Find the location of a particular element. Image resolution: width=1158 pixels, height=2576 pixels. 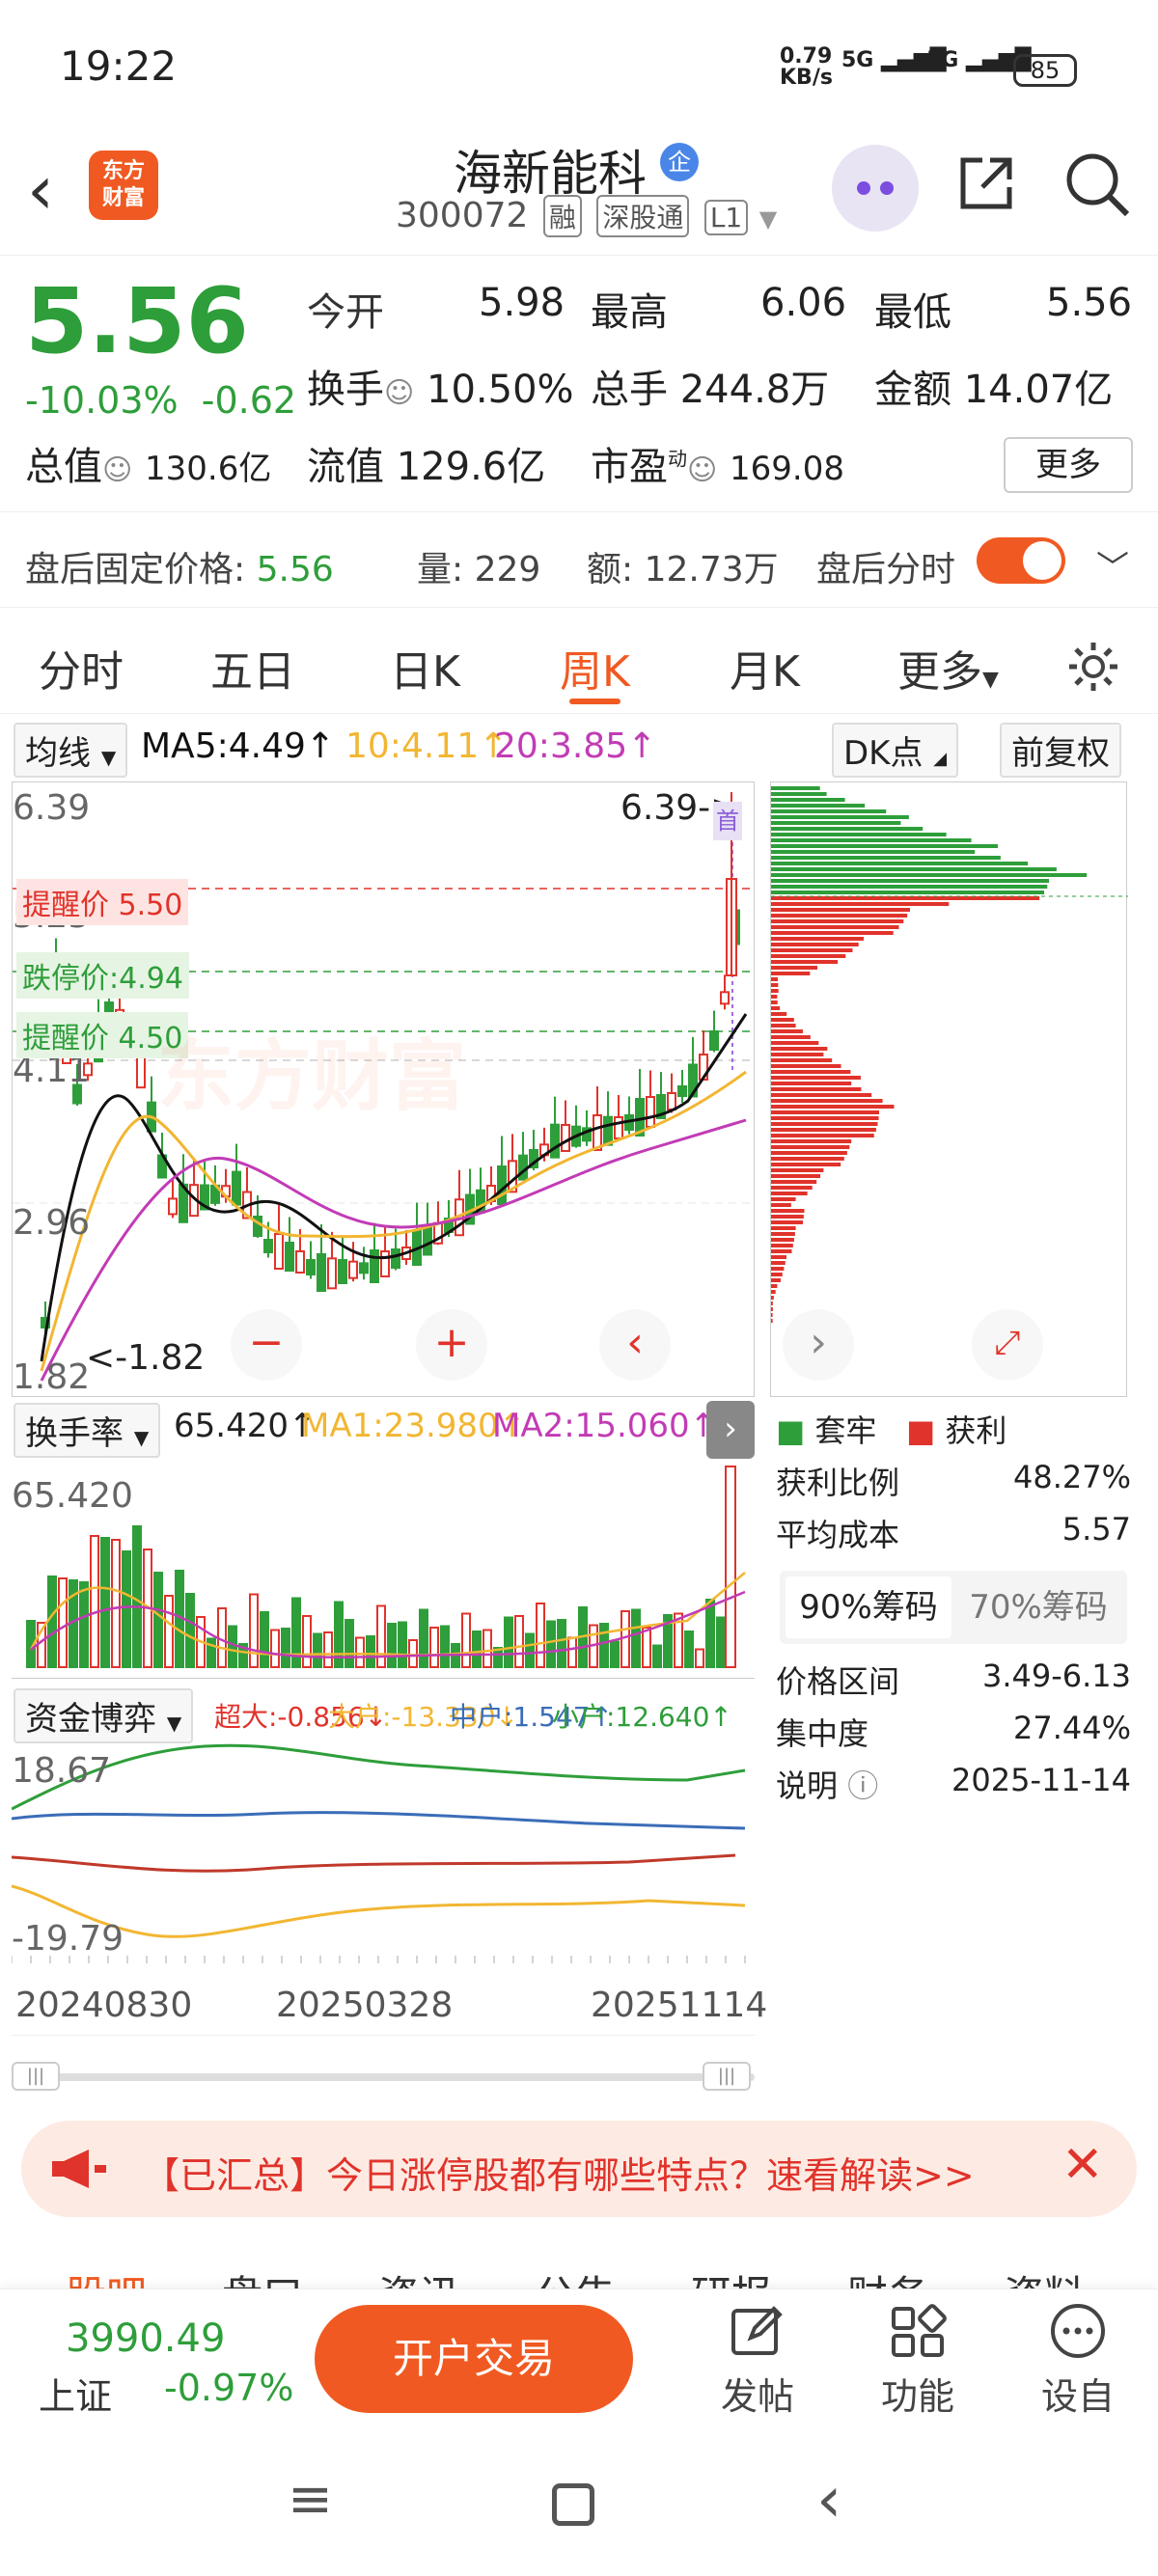

date-label: 20240830 is located at coordinates (104, 2006).